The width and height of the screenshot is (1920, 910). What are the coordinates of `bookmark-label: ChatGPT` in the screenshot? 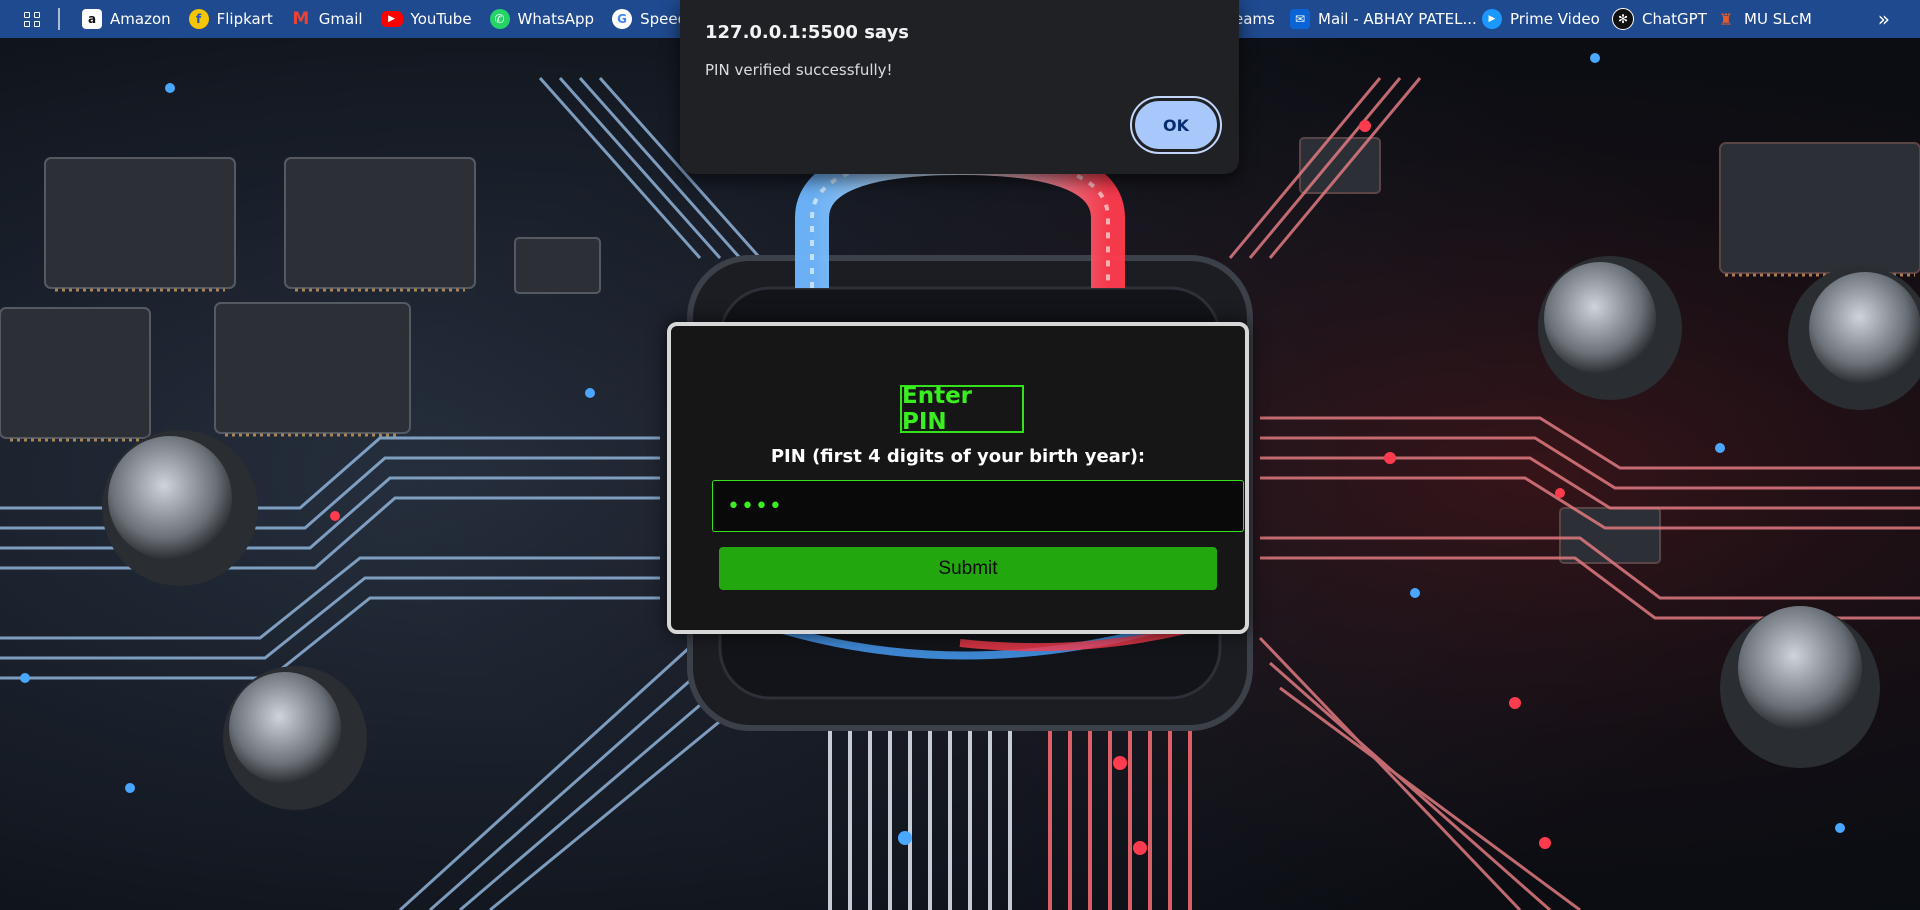 It's located at (1674, 19).